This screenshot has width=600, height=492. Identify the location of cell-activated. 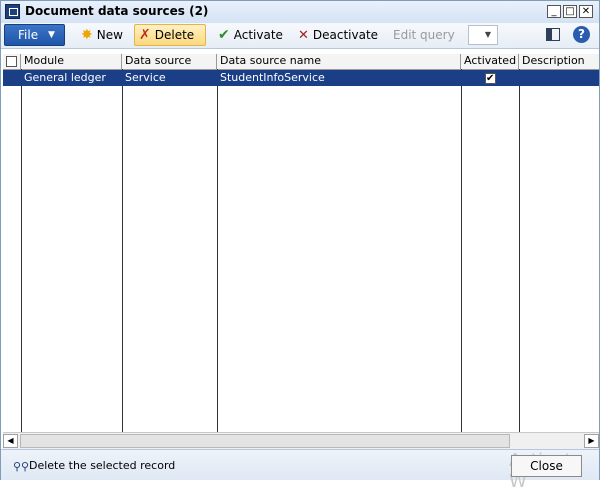
(490, 78).